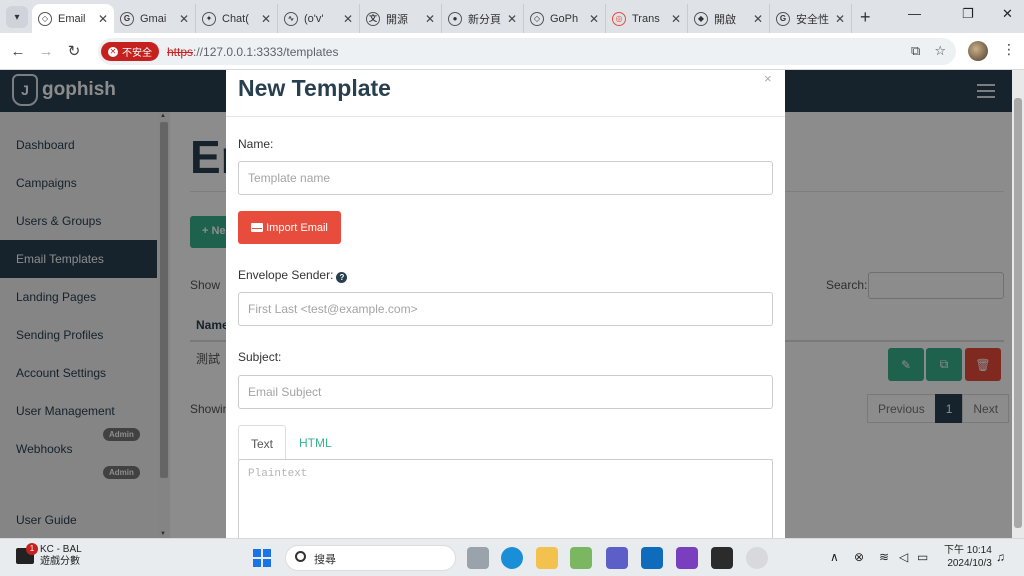  I want to click on forward-icon: →, so click(46, 51).